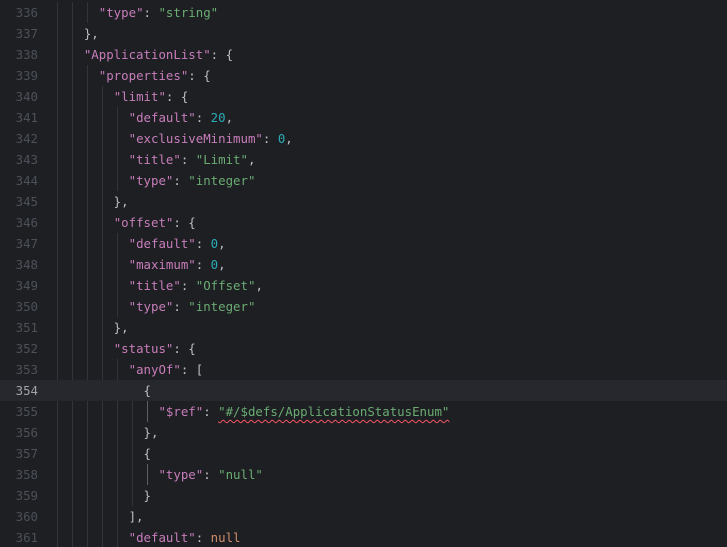 The width and height of the screenshot is (727, 547). What do you see at coordinates (363, 117) in the screenshot?
I see `code-line: 341 "default": 20,` at bounding box center [363, 117].